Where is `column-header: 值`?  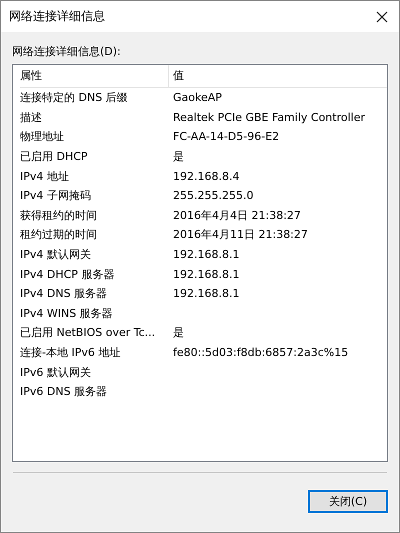 column-header: 值 is located at coordinates (176, 76).